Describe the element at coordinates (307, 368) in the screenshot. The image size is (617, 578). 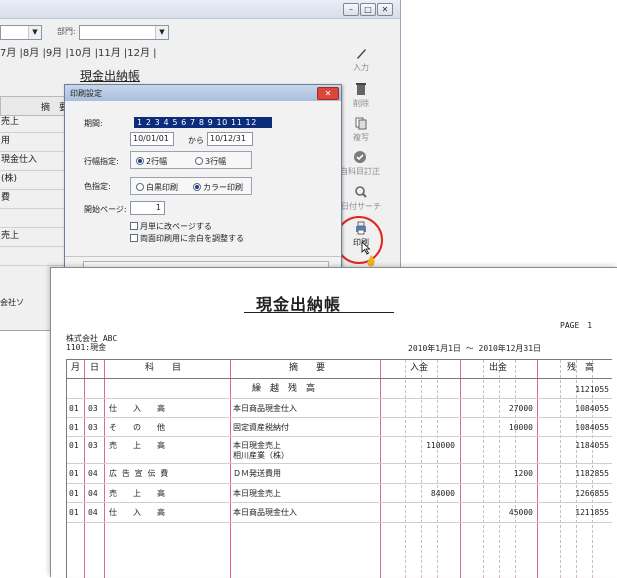
I see `header-memo: 摘 要` at that location.